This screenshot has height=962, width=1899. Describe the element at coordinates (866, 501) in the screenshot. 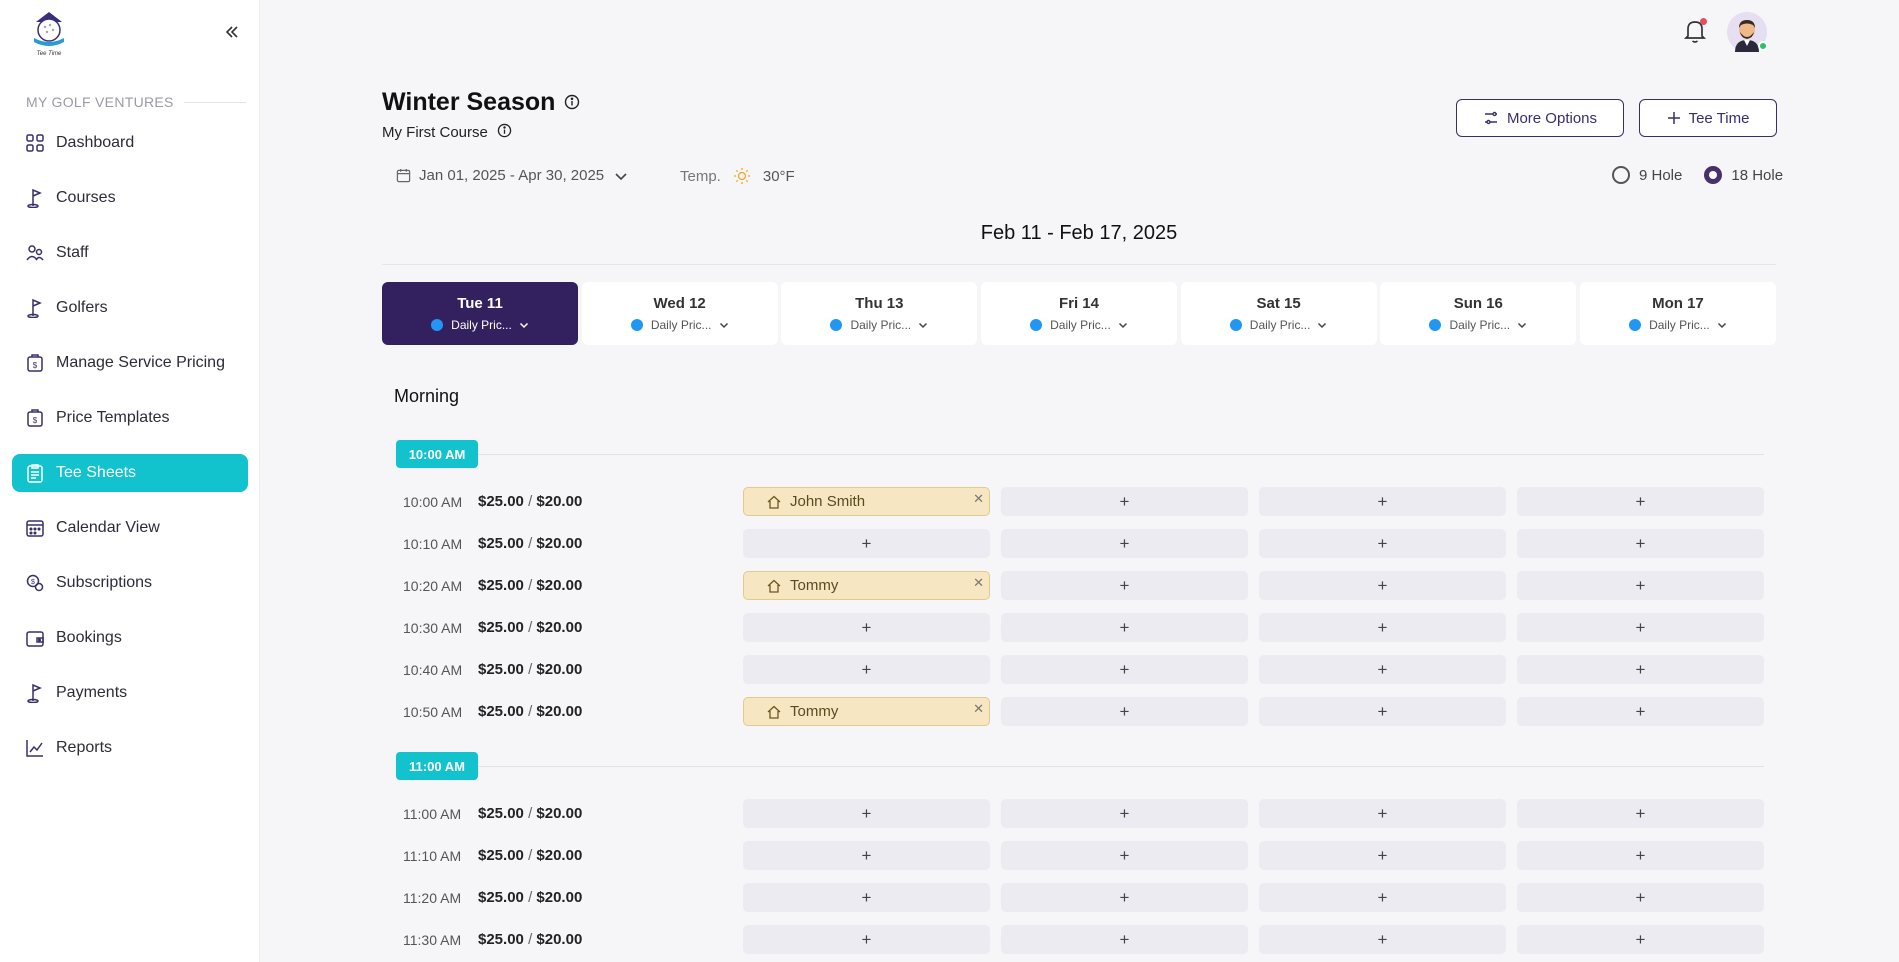

I see `booked-slot: John Smith ✕` at that location.